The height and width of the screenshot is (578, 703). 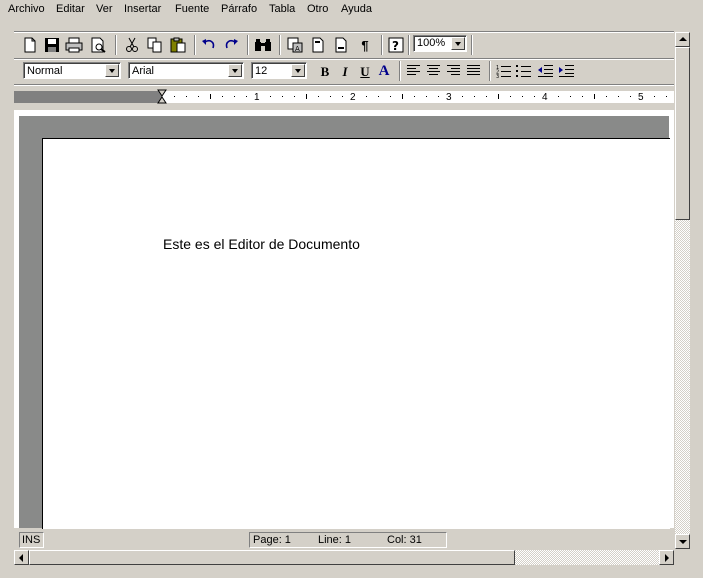 I want to click on underline-icon: U, so click(x=365, y=71).